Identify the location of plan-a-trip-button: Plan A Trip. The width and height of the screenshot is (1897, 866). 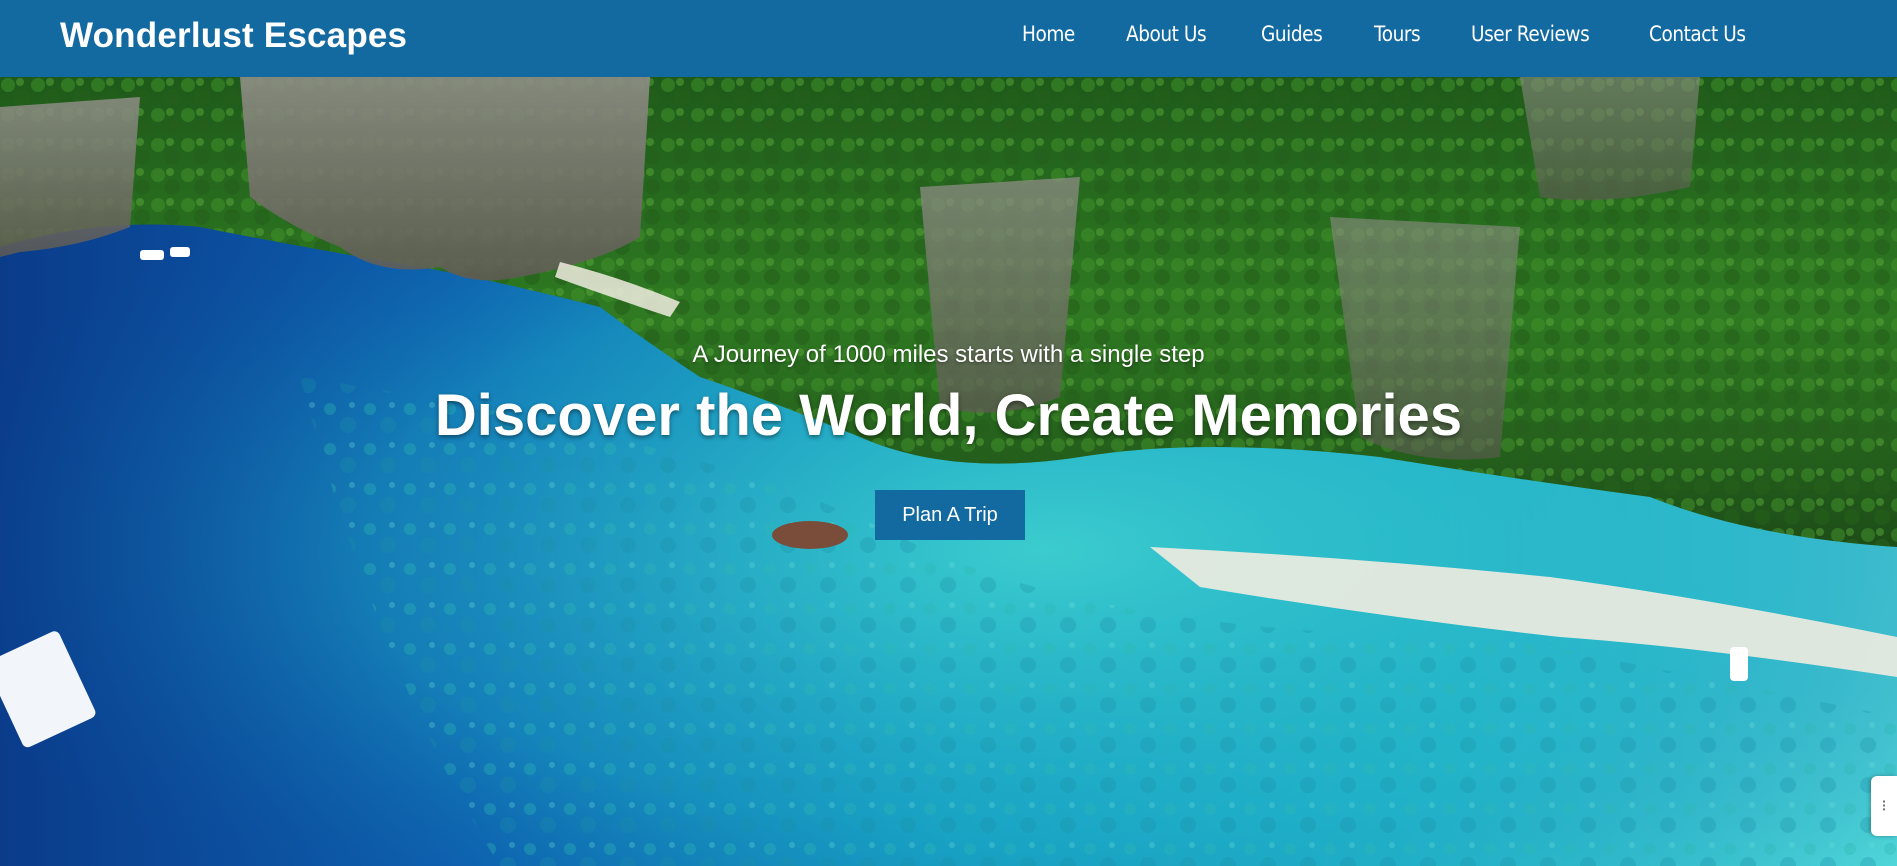
(950, 515).